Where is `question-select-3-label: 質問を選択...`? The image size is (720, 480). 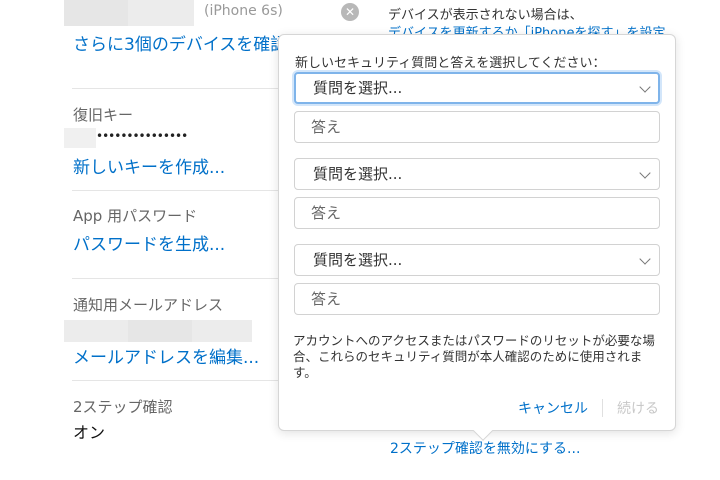 question-select-3-label: 質問を選択... is located at coordinates (358, 260).